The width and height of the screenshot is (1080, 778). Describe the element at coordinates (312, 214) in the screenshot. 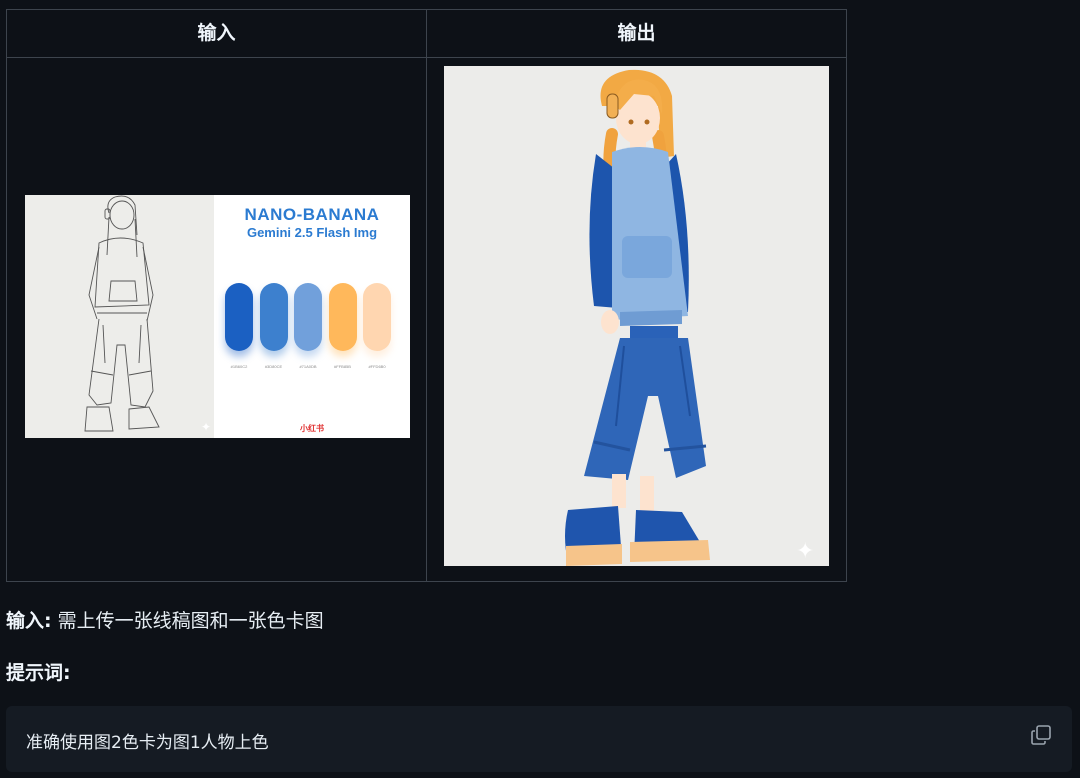

I see `palette-title: NANO-BANANA` at that location.